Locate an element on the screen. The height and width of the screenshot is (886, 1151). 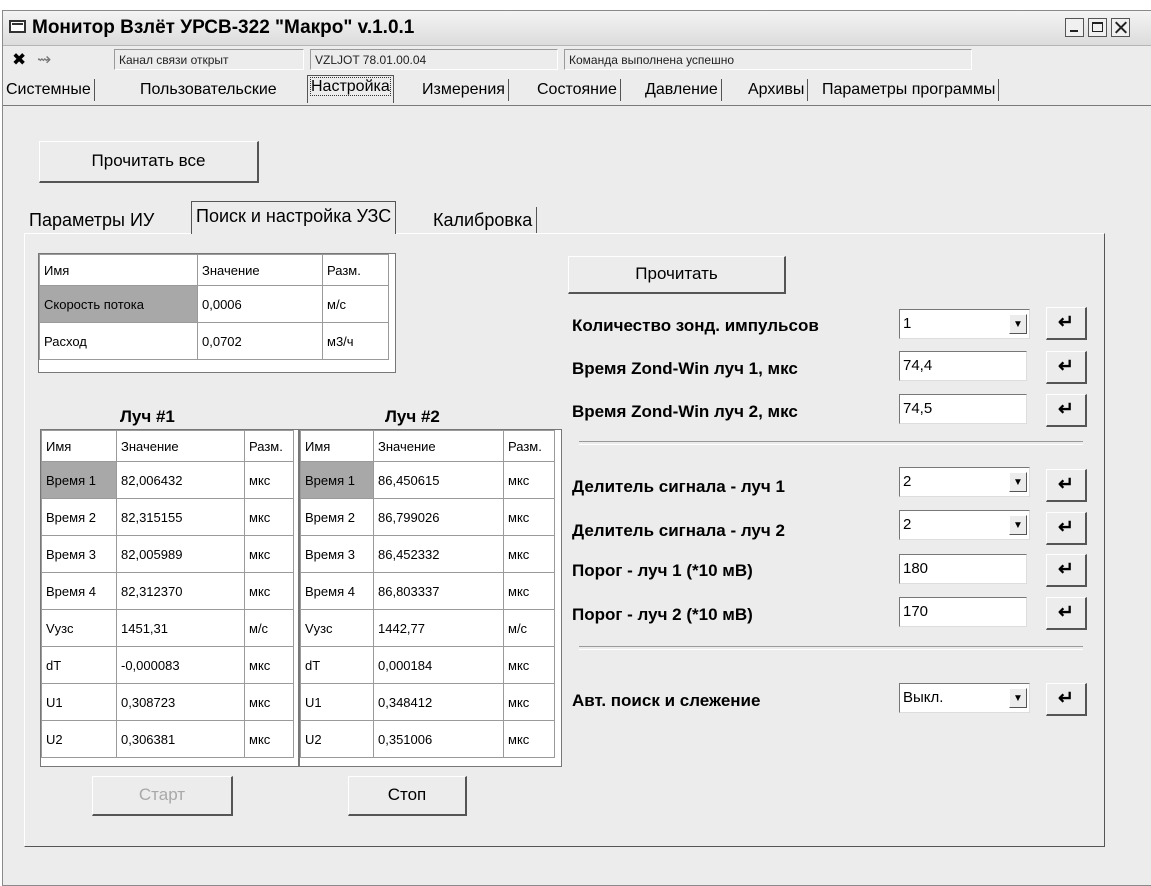
table-cell: -0,000083 is located at coordinates (180, 665).